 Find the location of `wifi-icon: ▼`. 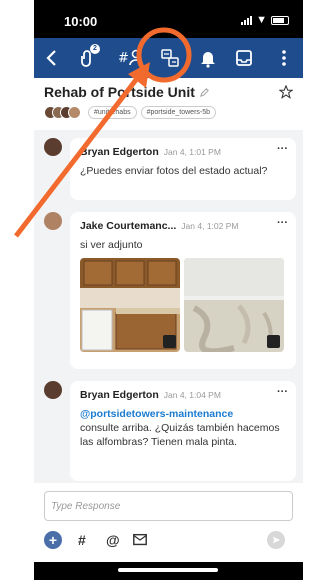

wifi-icon: ▼ is located at coordinates (261, 20).